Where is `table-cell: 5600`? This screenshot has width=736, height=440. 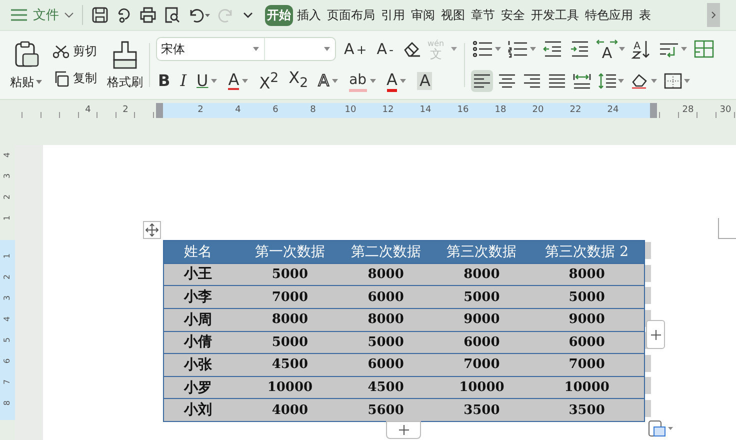
table-cell: 5600 is located at coordinates (386, 410).